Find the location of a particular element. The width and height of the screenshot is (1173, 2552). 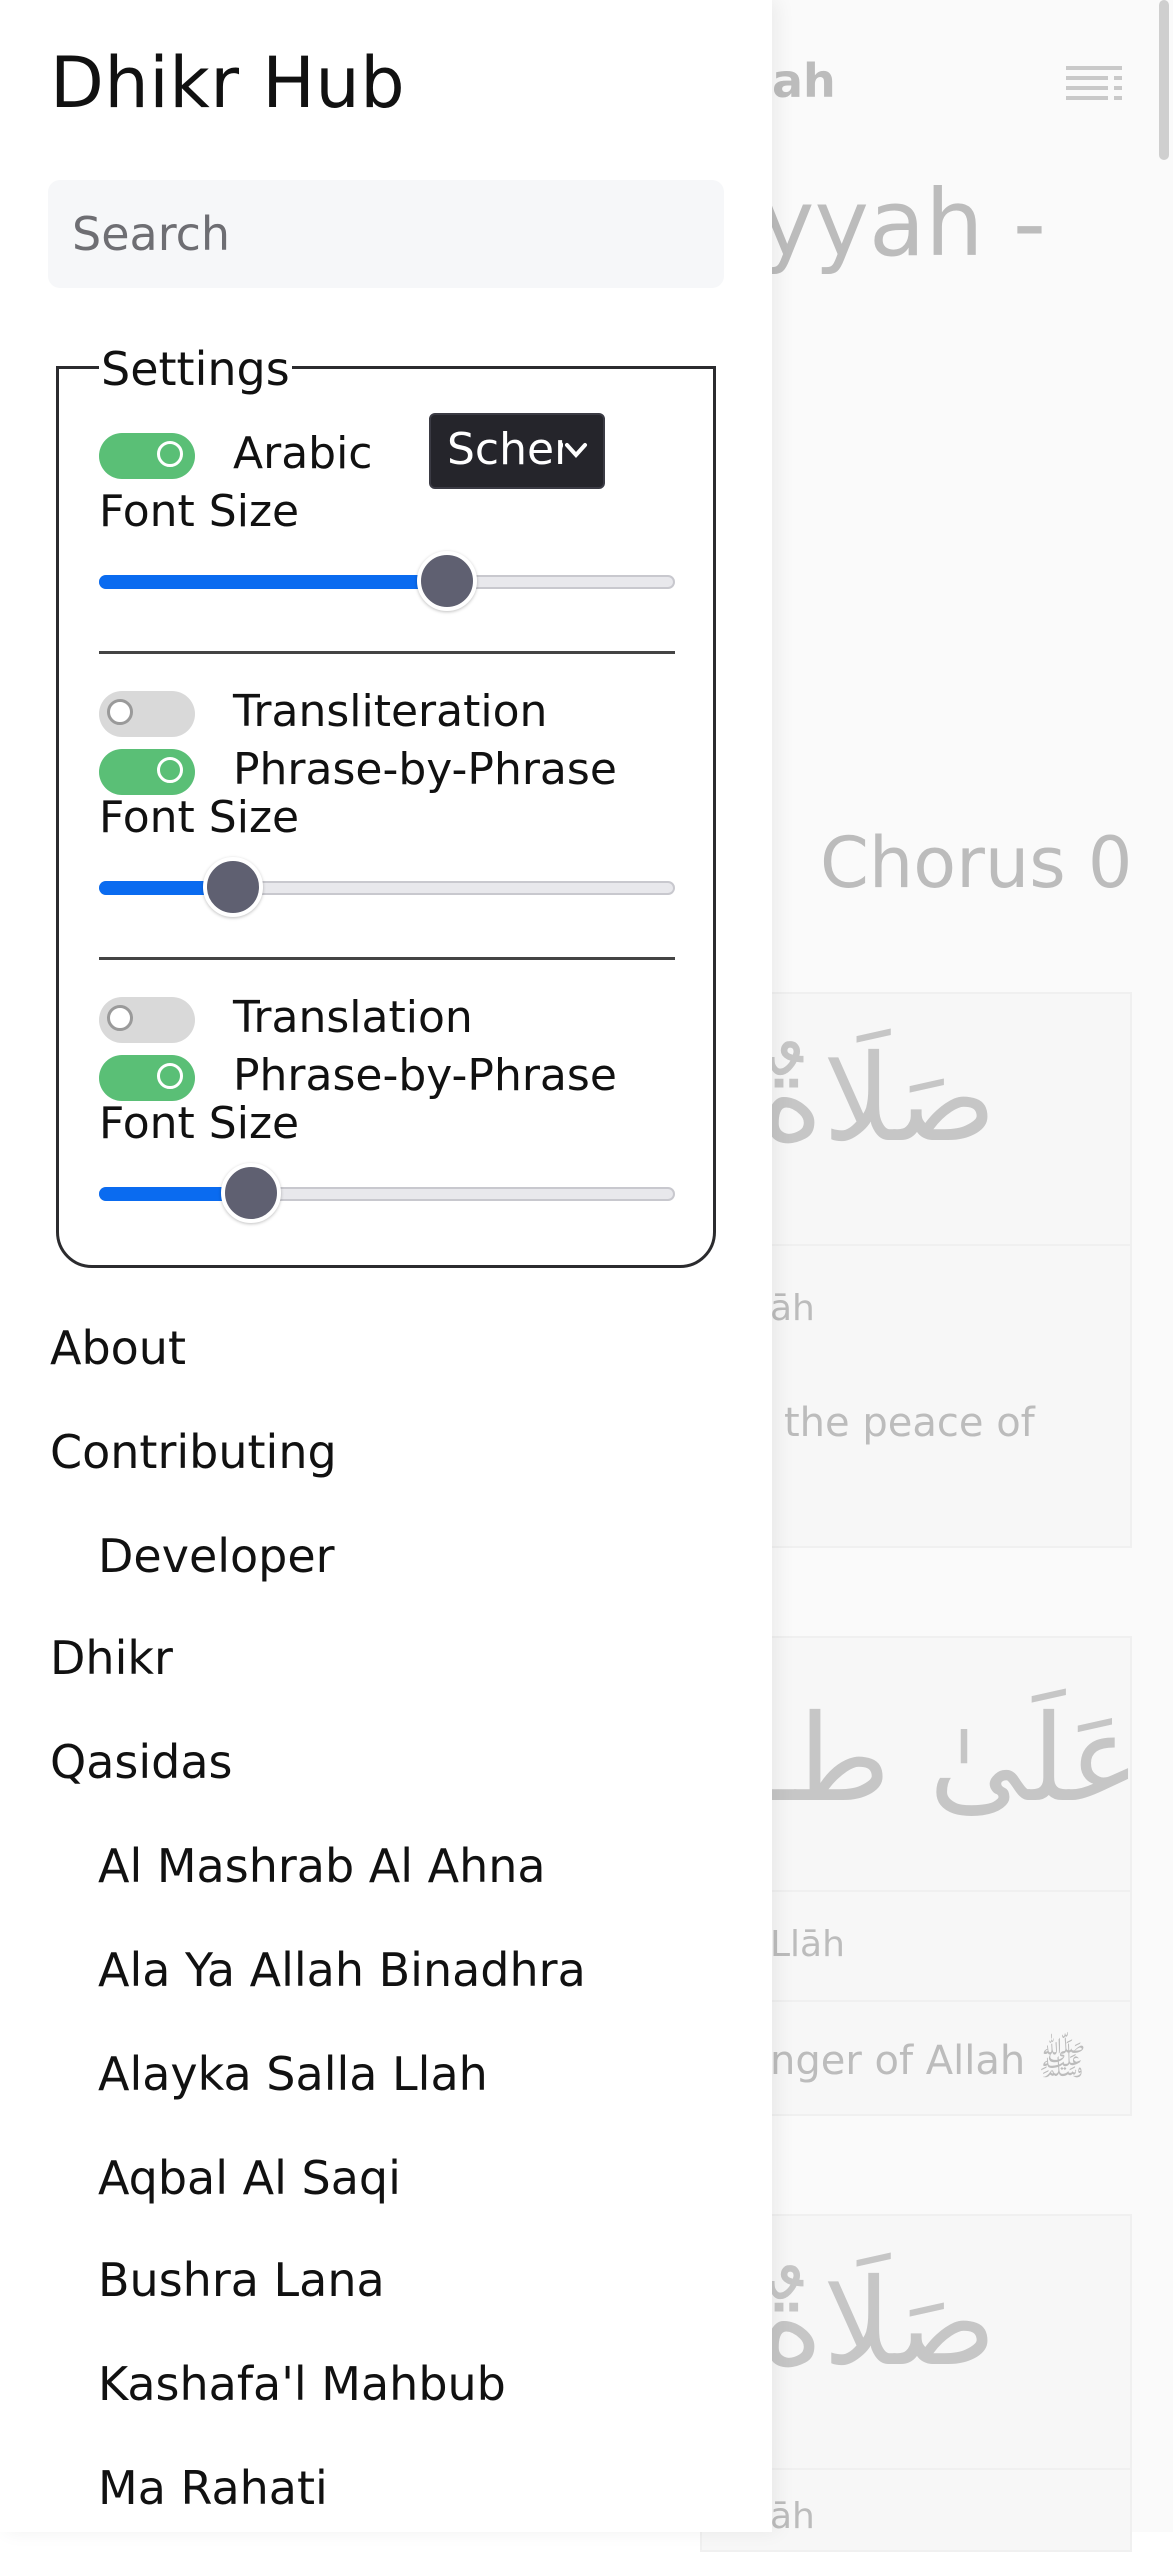

arabic-label: Arabic is located at coordinates (303, 453).